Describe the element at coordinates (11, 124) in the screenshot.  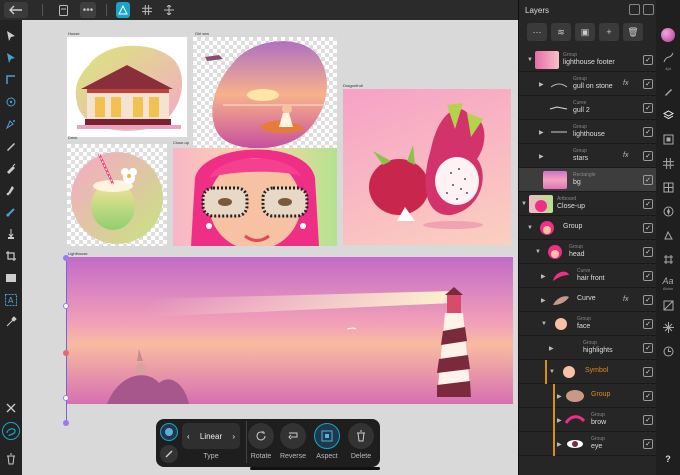
I see `pen-tool` at that location.